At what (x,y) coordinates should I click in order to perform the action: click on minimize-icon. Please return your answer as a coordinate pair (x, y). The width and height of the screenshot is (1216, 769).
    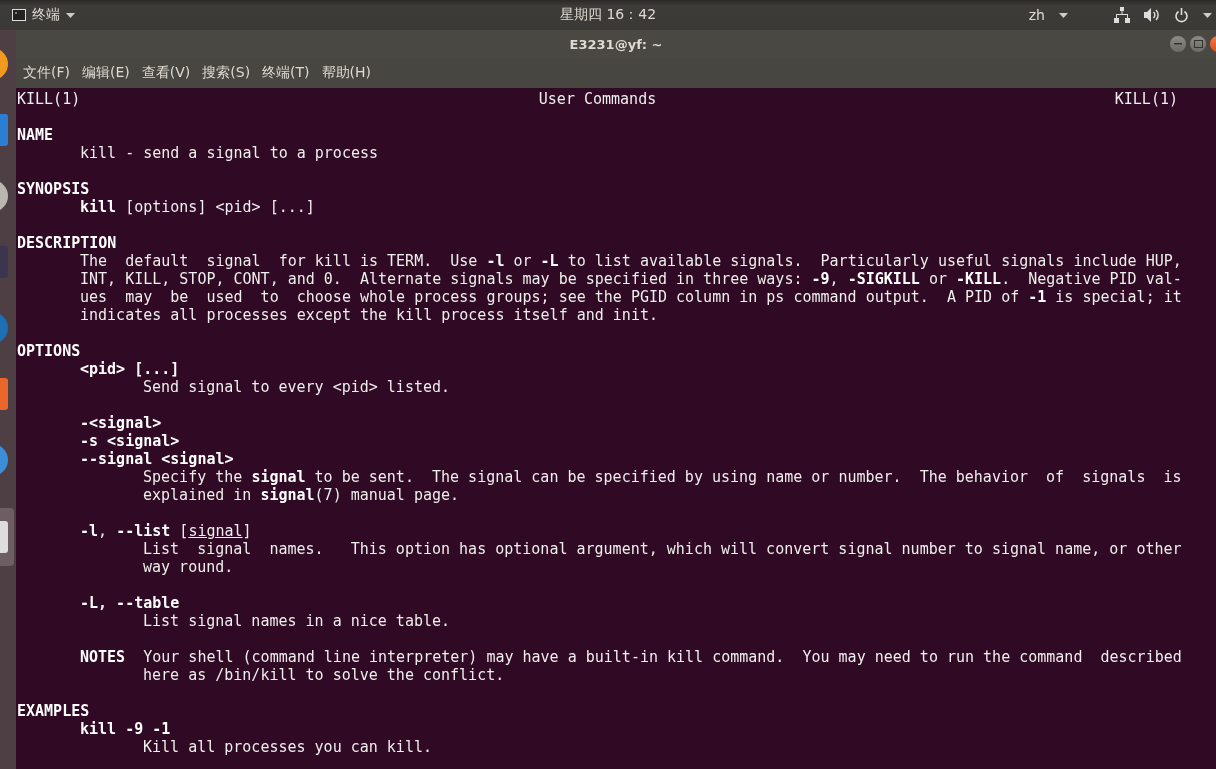
    Looking at the image, I should click on (1178, 44).